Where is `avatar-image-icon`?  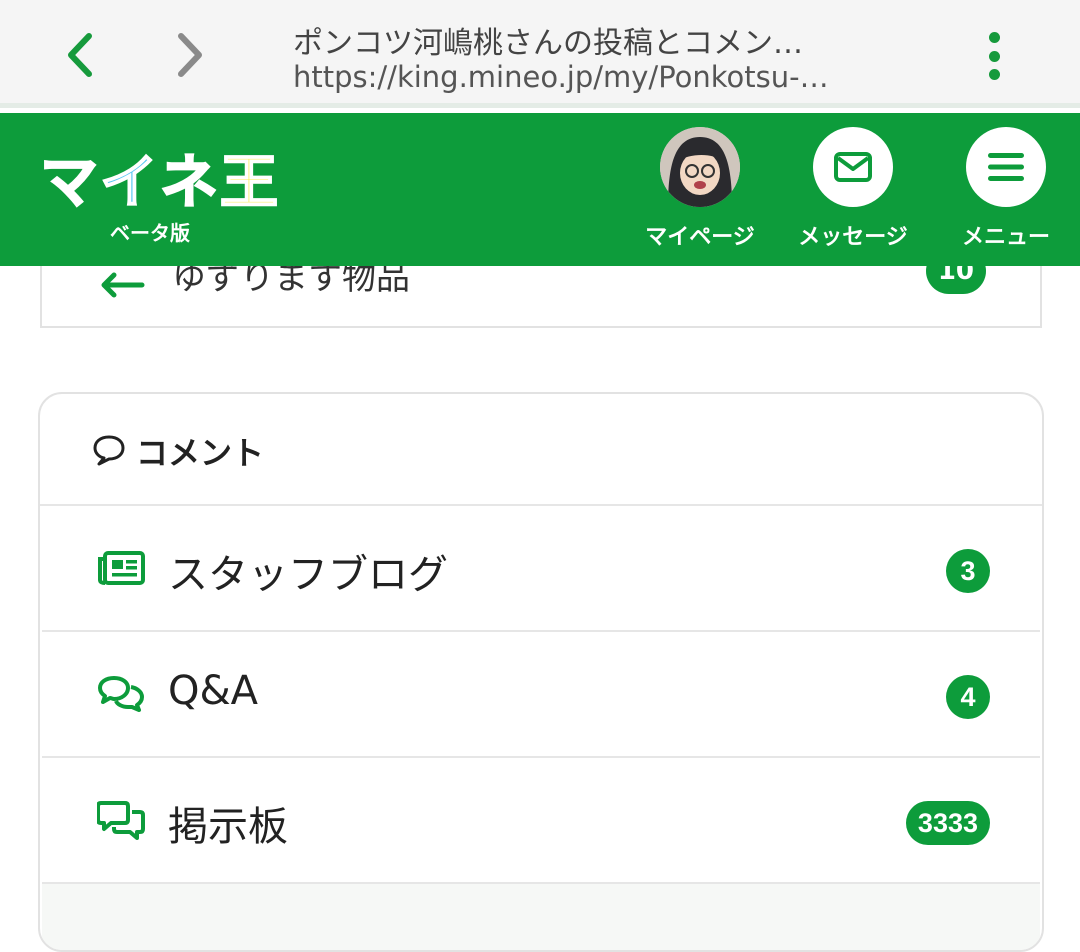
avatar-image-icon is located at coordinates (700, 167).